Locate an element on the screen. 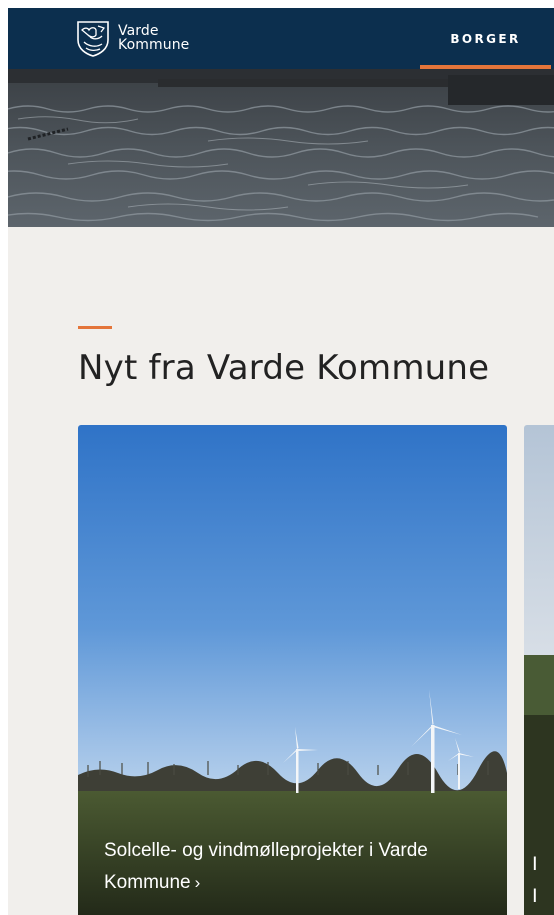 The width and height of the screenshot is (554, 915). section-title: Nyt fra Varde Kommune is located at coordinates (284, 368).